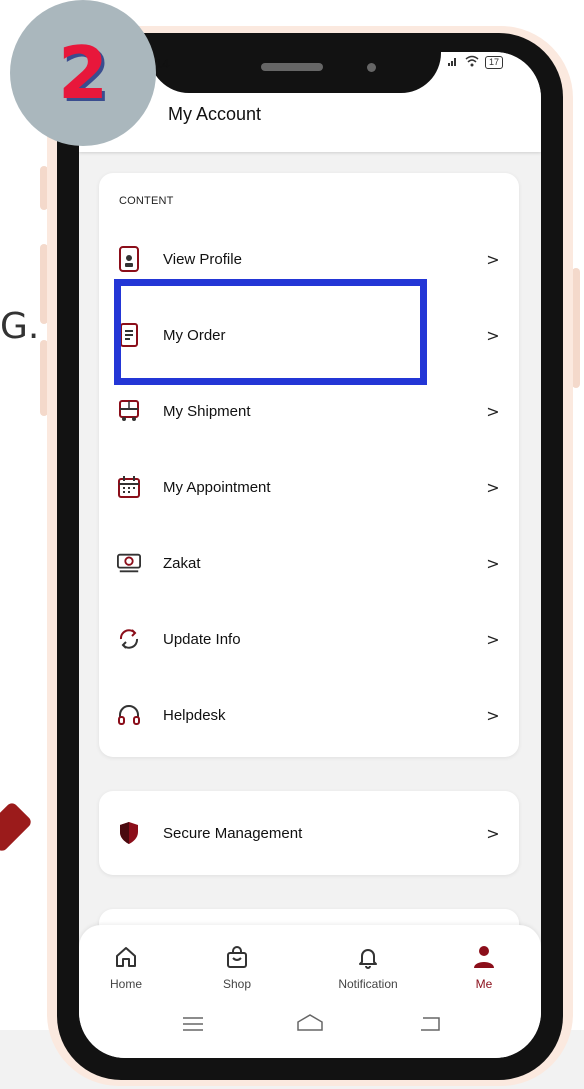 This screenshot has width=584, height=1089. I want to click on menu-item-my-shipment: My Shipment >, so click(309, 411).